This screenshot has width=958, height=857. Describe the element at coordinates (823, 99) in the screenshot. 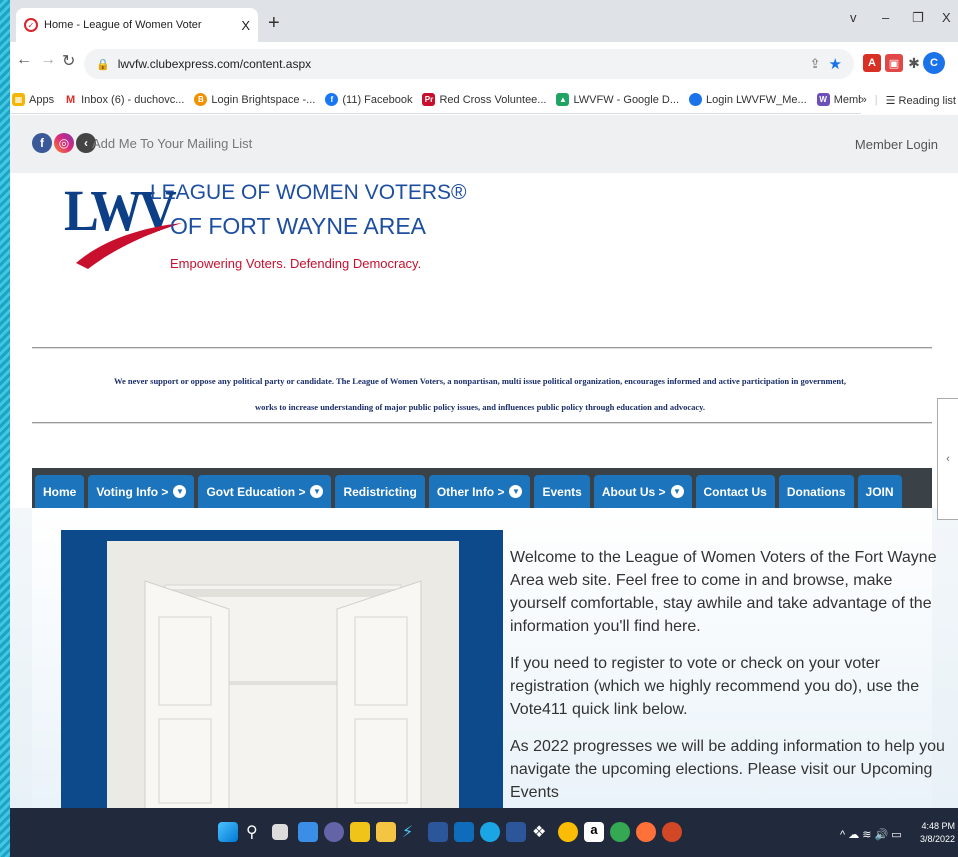

I see `bookmark-purple-icon: W` at that location.